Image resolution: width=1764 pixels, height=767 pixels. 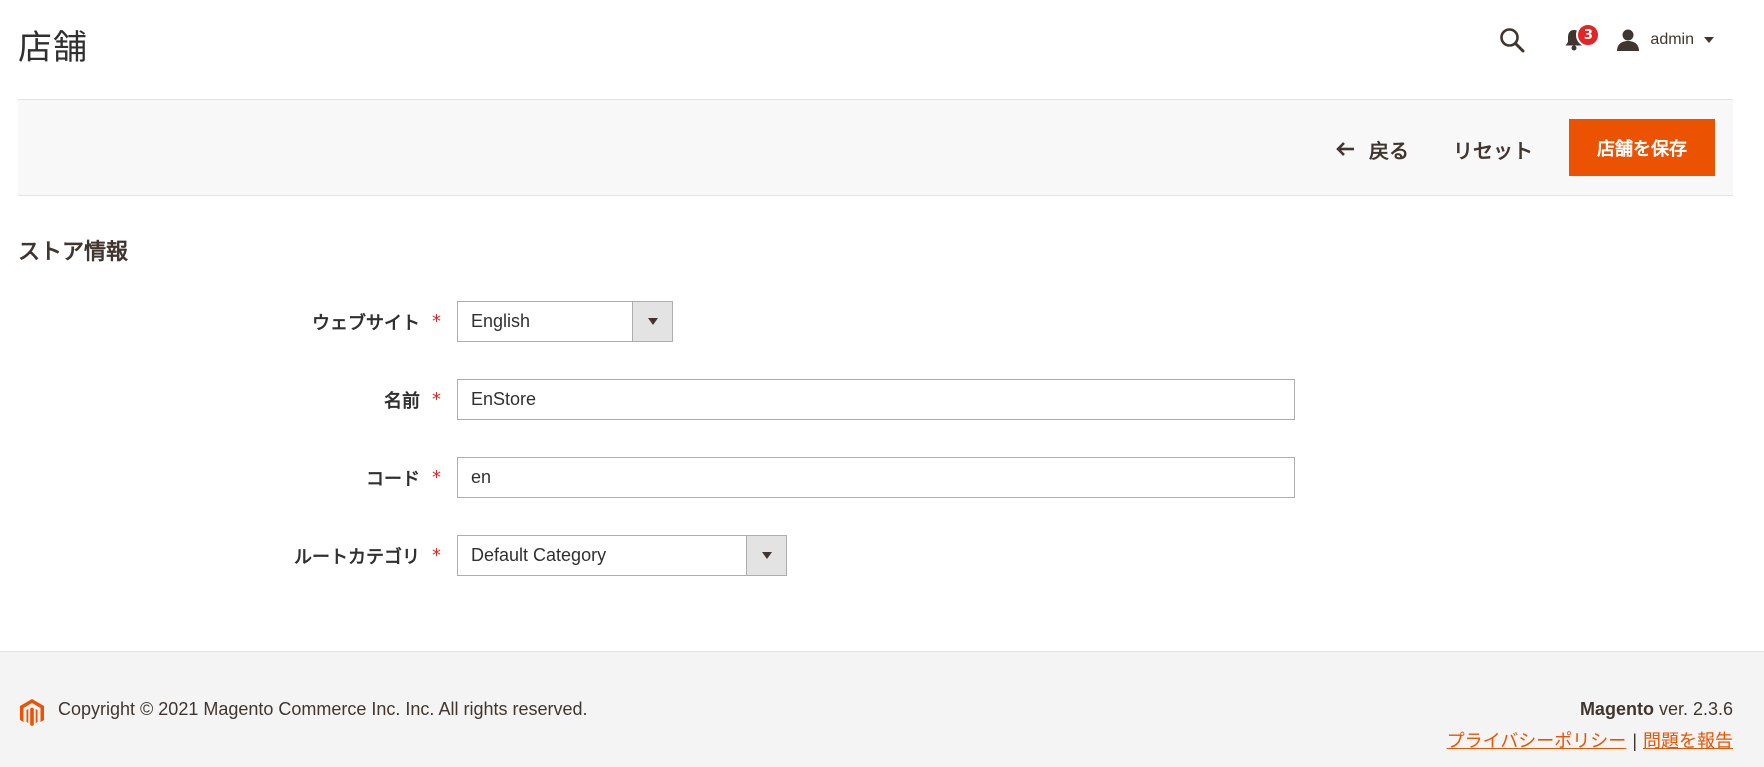 I want to click on reset-button: リセット, so click(x=1493, y=149).